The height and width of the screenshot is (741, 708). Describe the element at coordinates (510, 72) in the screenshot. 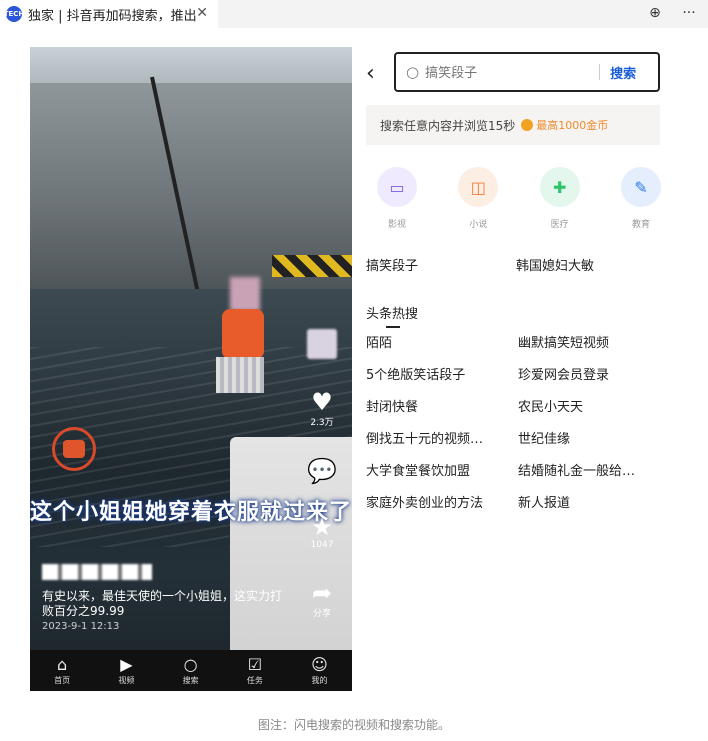

I see `search-input` at that location.